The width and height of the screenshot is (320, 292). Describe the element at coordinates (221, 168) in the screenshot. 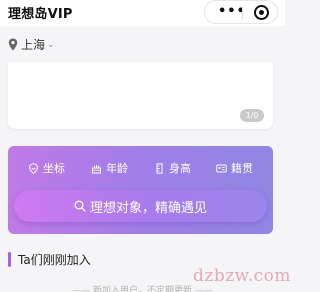

I see `id-card-icon` at that location.